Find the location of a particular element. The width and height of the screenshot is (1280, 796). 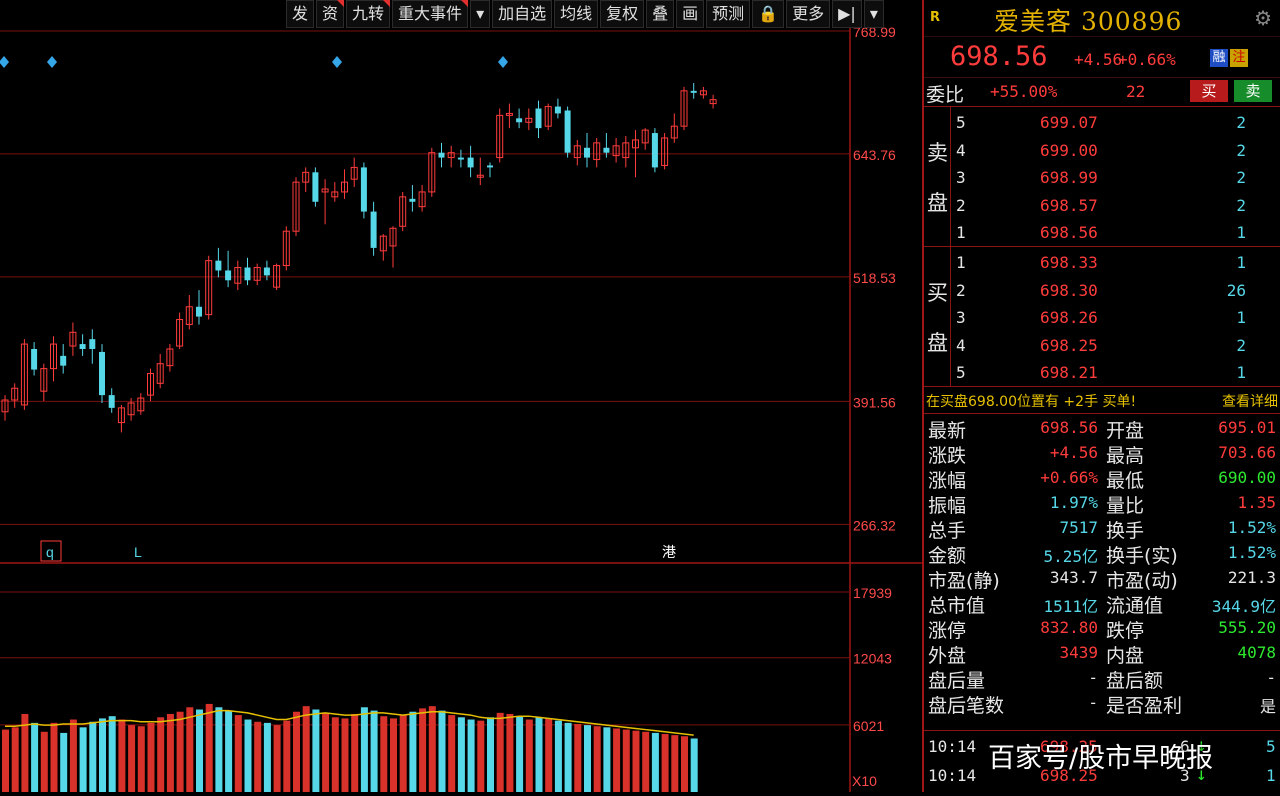

stat-value: 1.97% is located at coordinates (1073, 502).